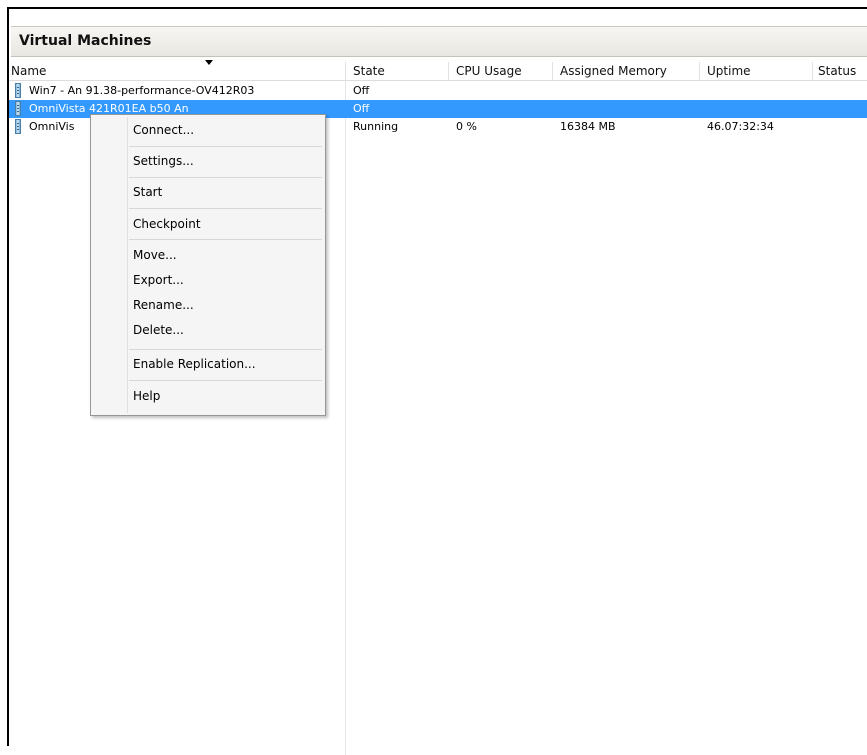 The image size is (867, 755). Describe the element at coordinates (837, 71) in the screenshot. I see `column-status: Status` at that location.